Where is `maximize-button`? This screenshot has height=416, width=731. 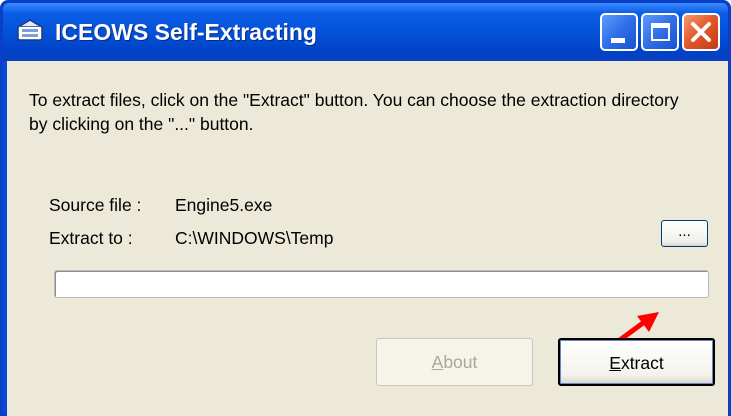
maximize-button is located at coordinates (660, 32).